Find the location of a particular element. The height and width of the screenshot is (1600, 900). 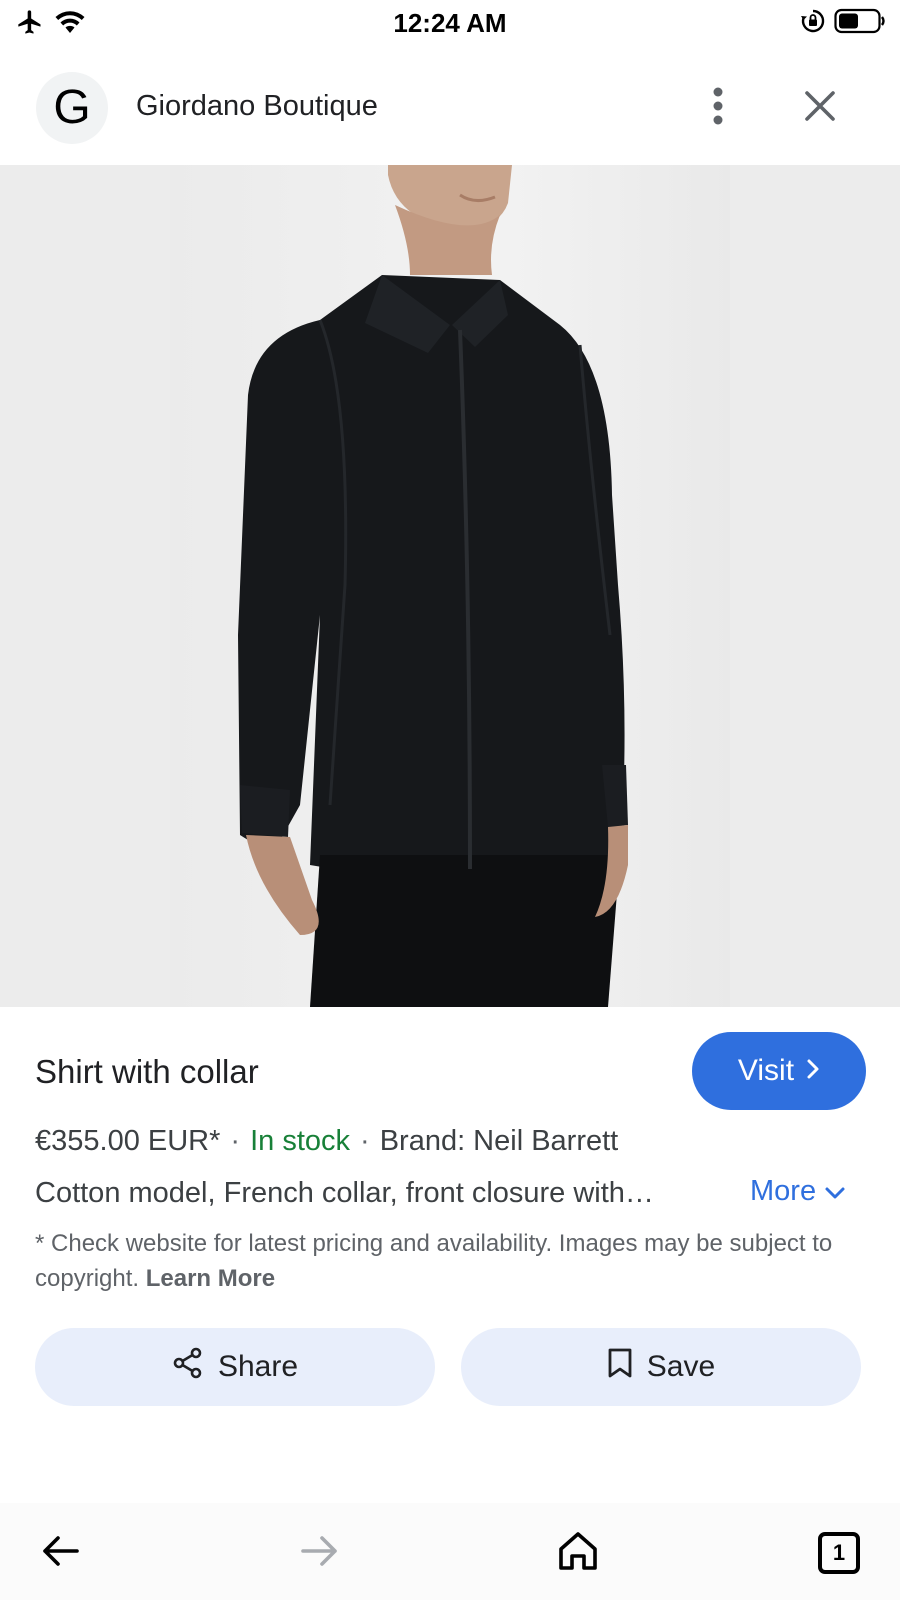

more-button: More is located at coordinates (798, 1191).